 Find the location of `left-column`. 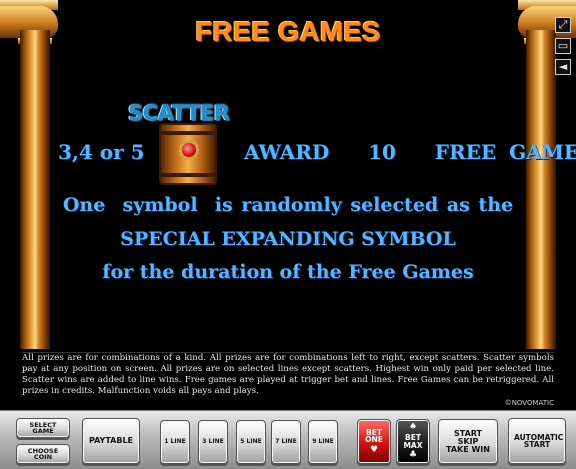

left-column is located at coordinates (29, 174).